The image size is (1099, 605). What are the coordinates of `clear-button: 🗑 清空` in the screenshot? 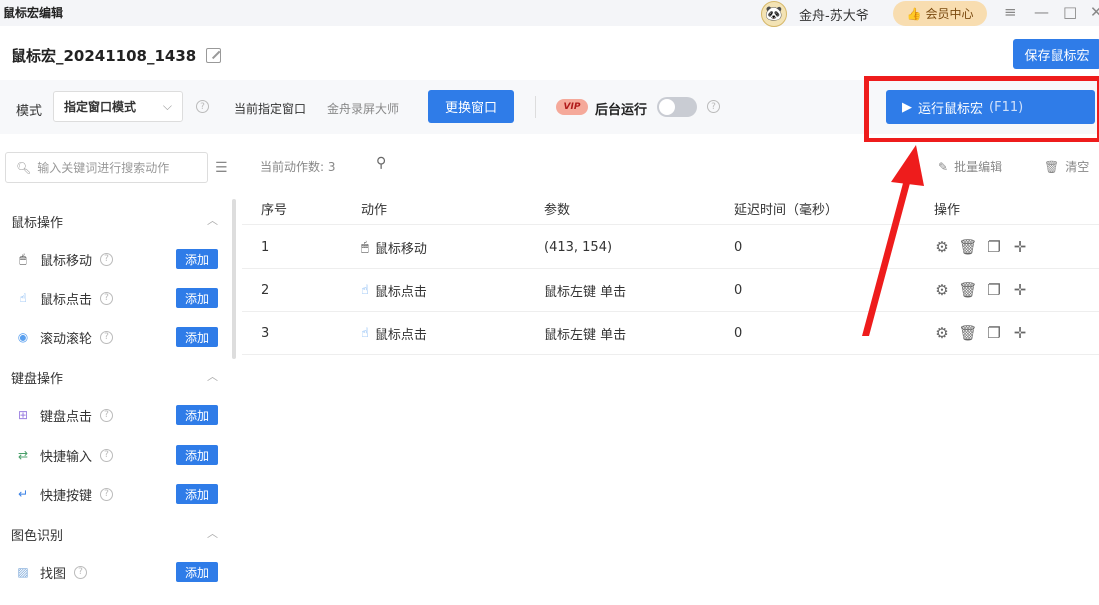 It's located at (1066, 166).